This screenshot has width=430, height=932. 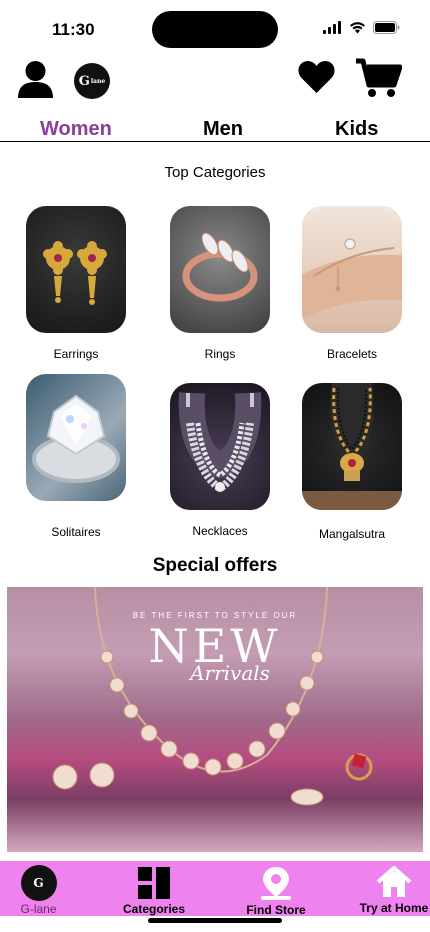 I want to click on status-time: 11:30, so click(x=73, y=29).